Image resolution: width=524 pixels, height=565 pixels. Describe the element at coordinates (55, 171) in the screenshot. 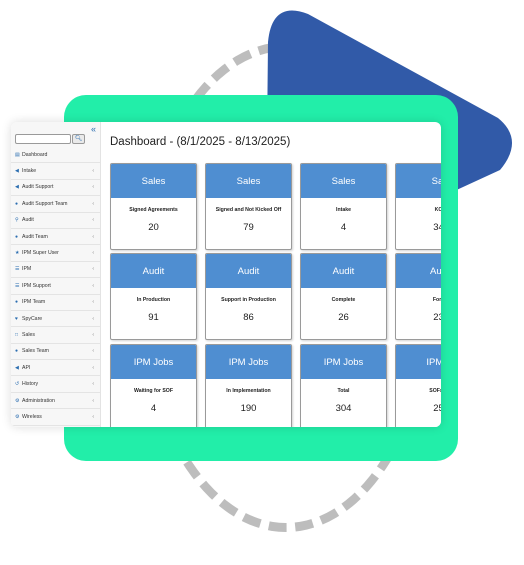

I see `sidebar-item-intake: ◀ Intake ‹` at that location.